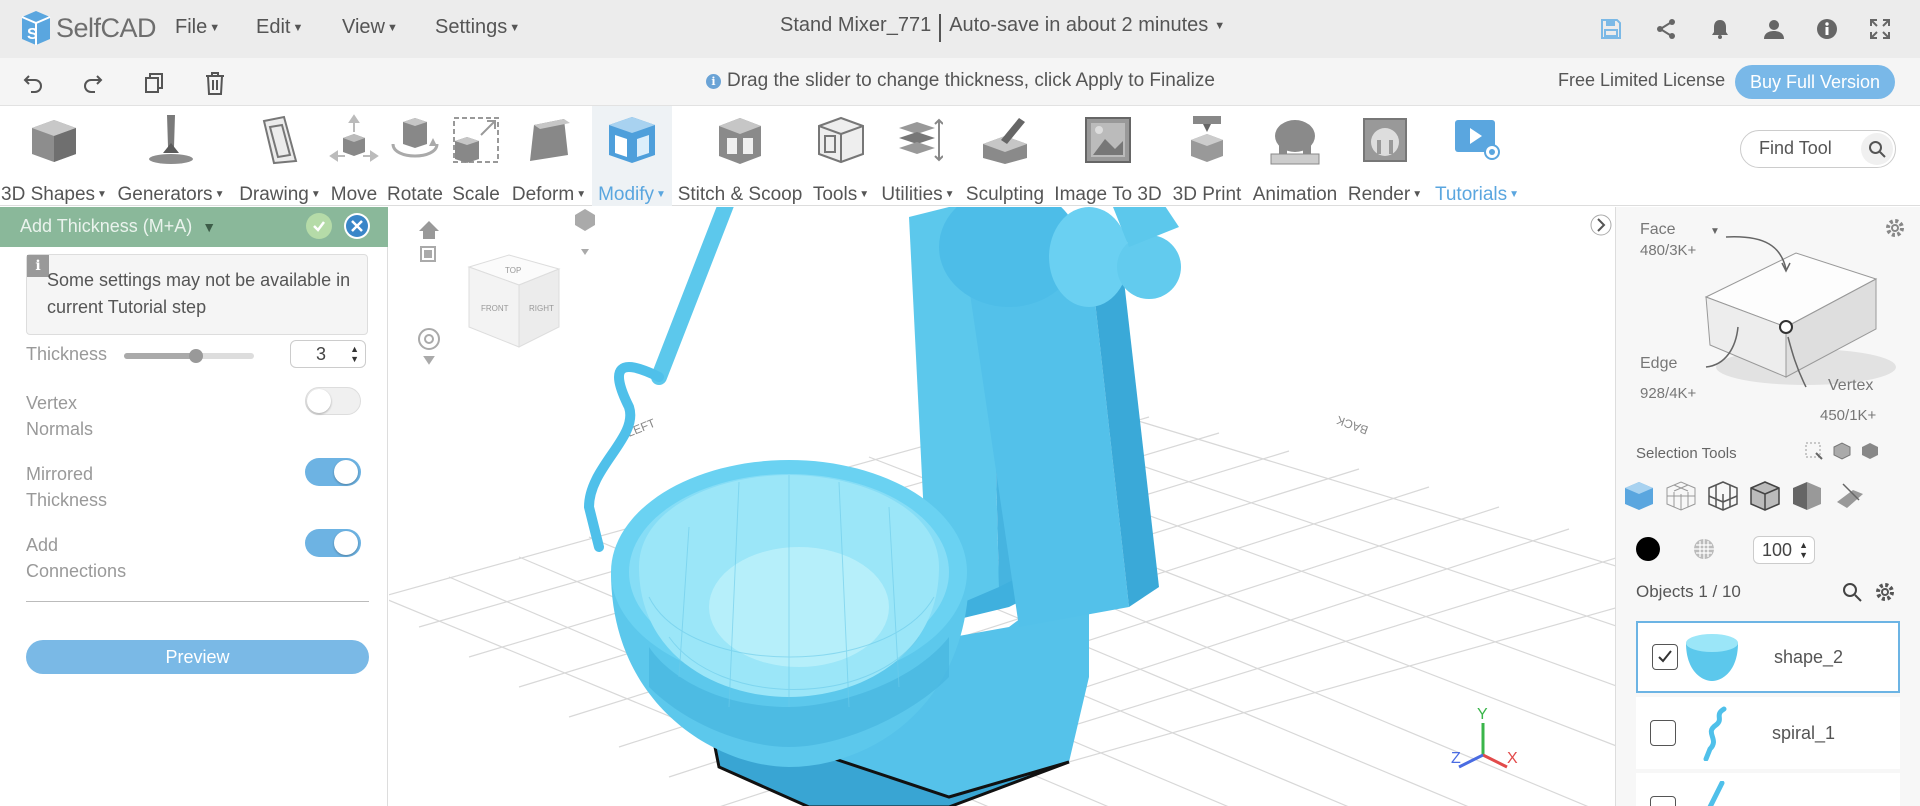 This screenshot has width=1920, height=806. I want to click on redo-icon, so click(93, 83).